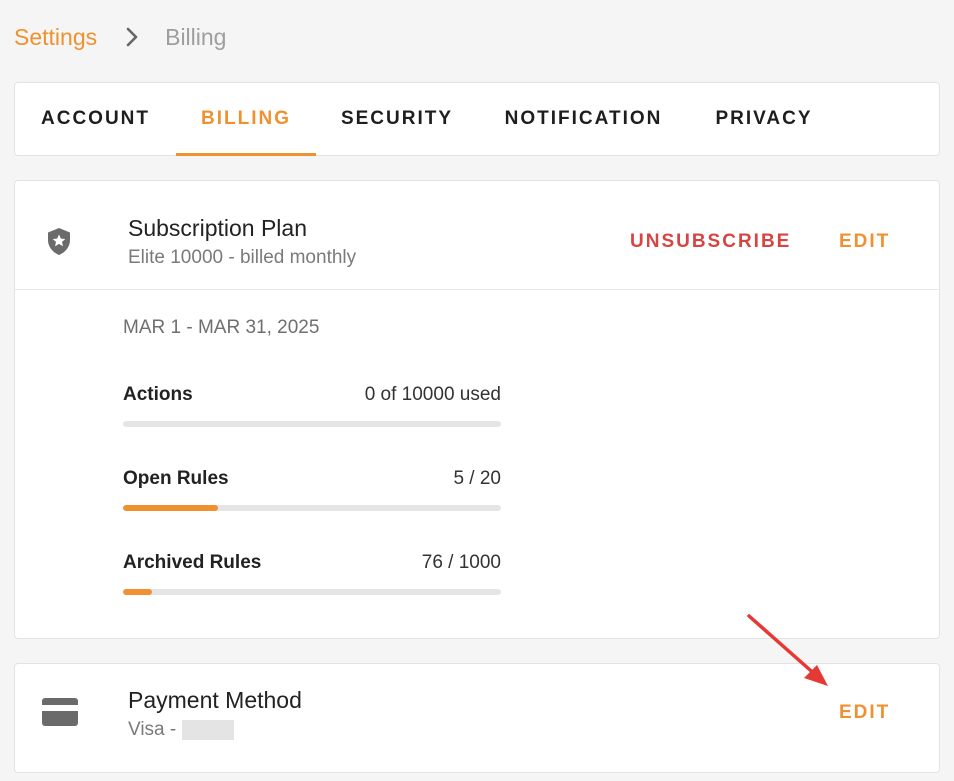  I want to click on edit-payment-button: EDIT, so click(864, 713).